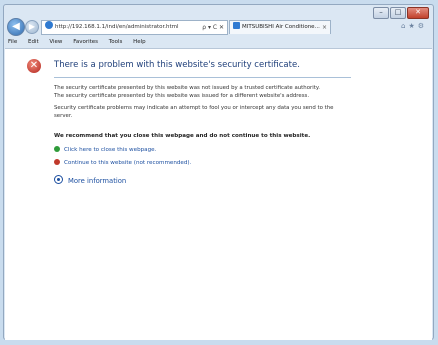  I want to click on favorites-star-icon: ★, so click(412, 26).